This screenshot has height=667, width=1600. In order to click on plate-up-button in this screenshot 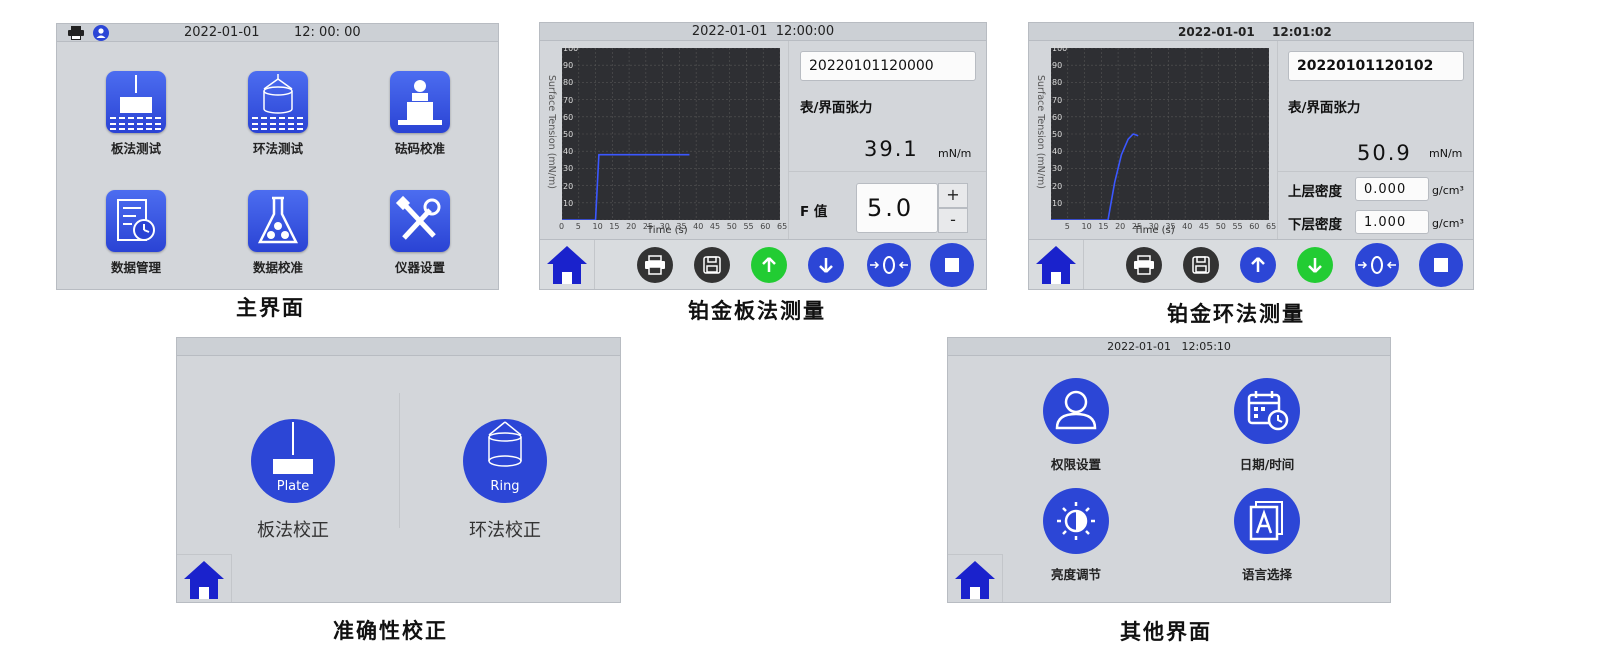, I will do `click(769, 265)`.